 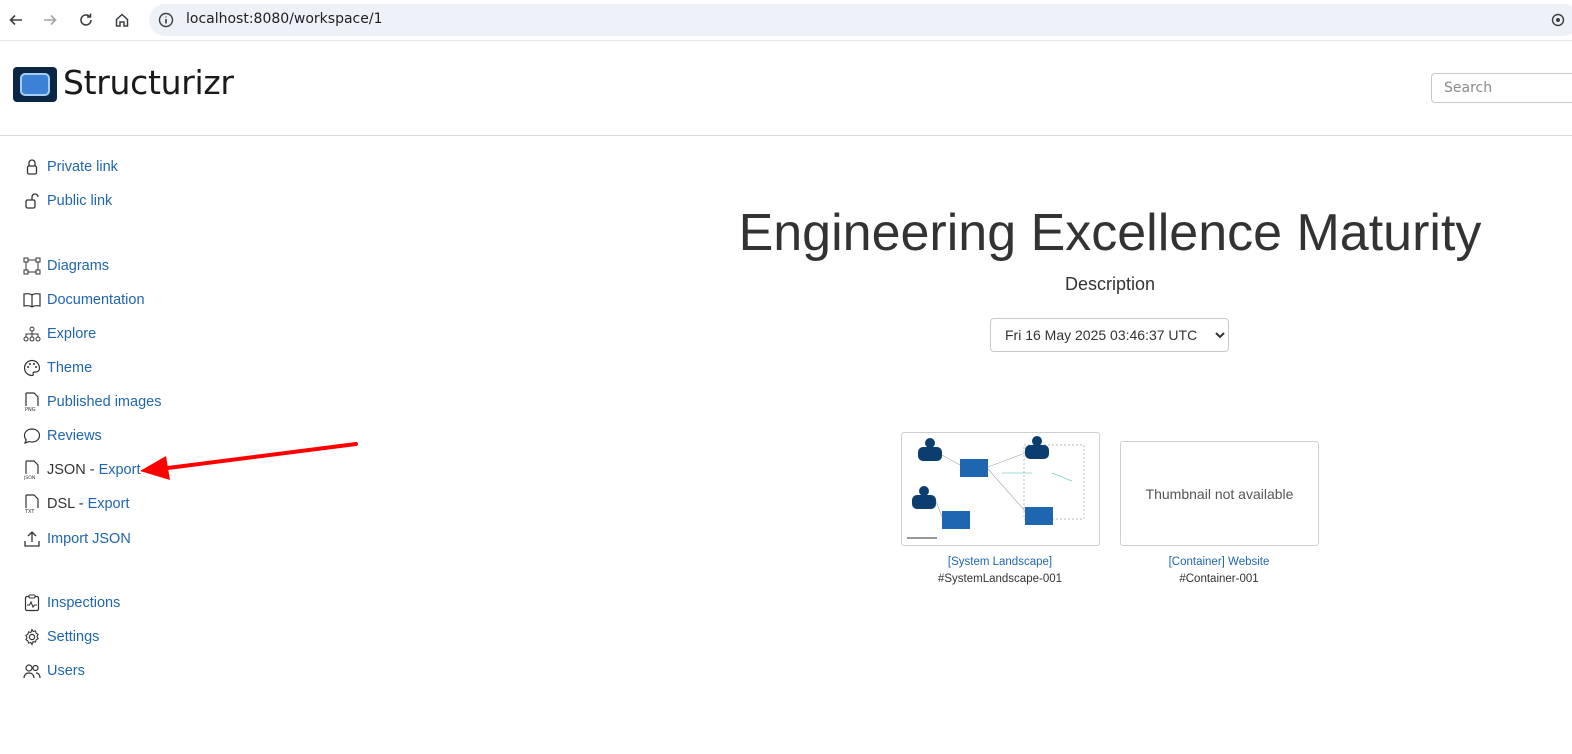 I want to click on dsl-label: DSL -, so click(x=65, y=504).